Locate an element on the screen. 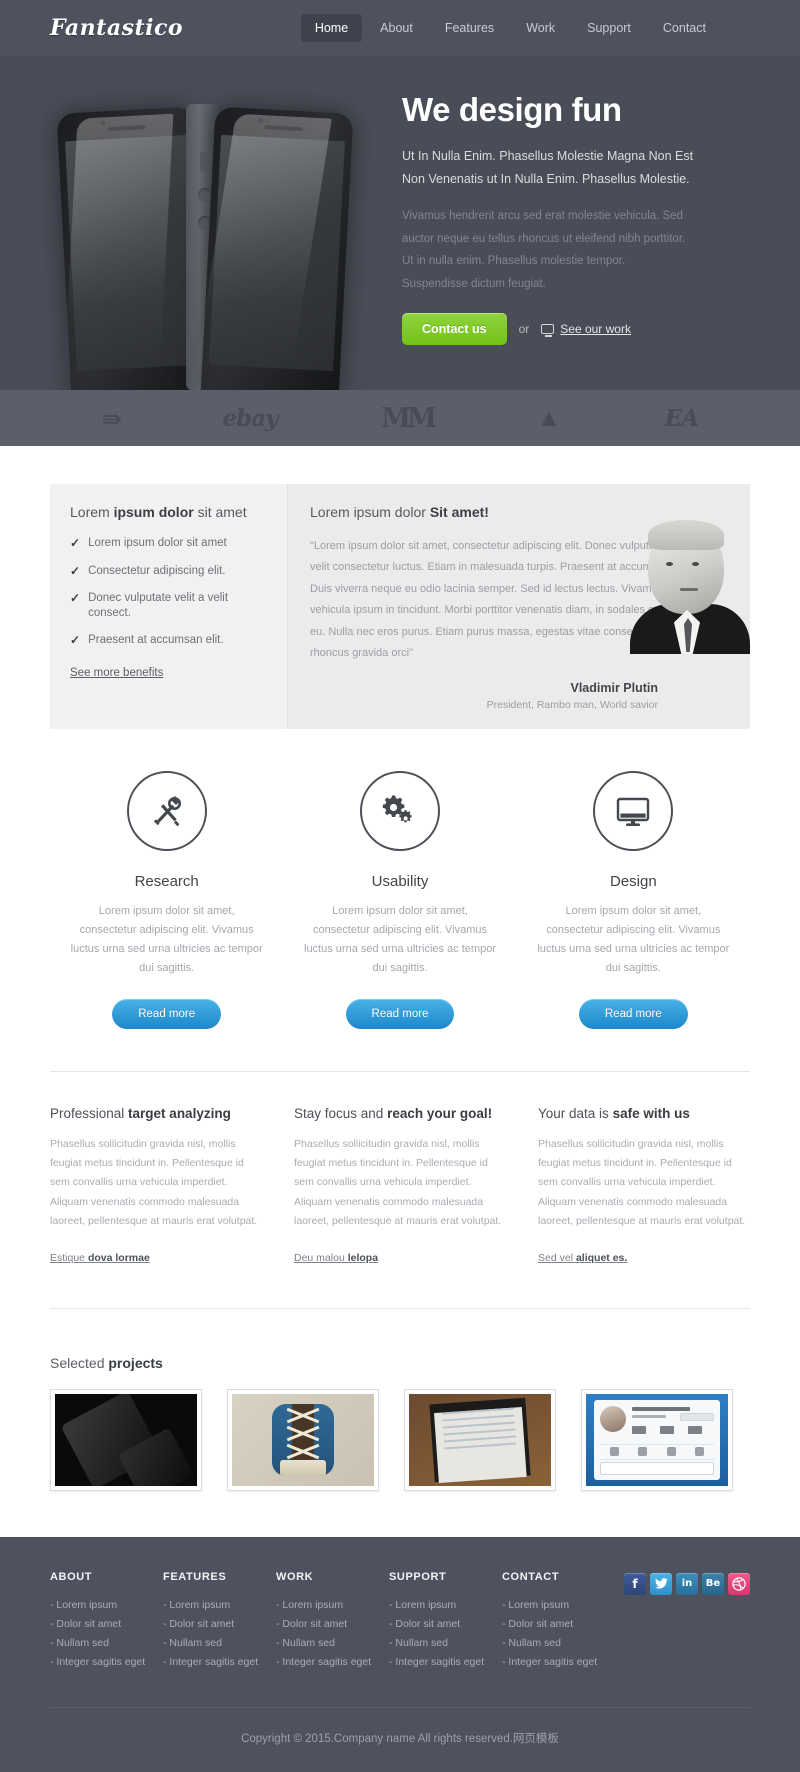  site-logo: Fantastico is located at coordinates (116, 28).